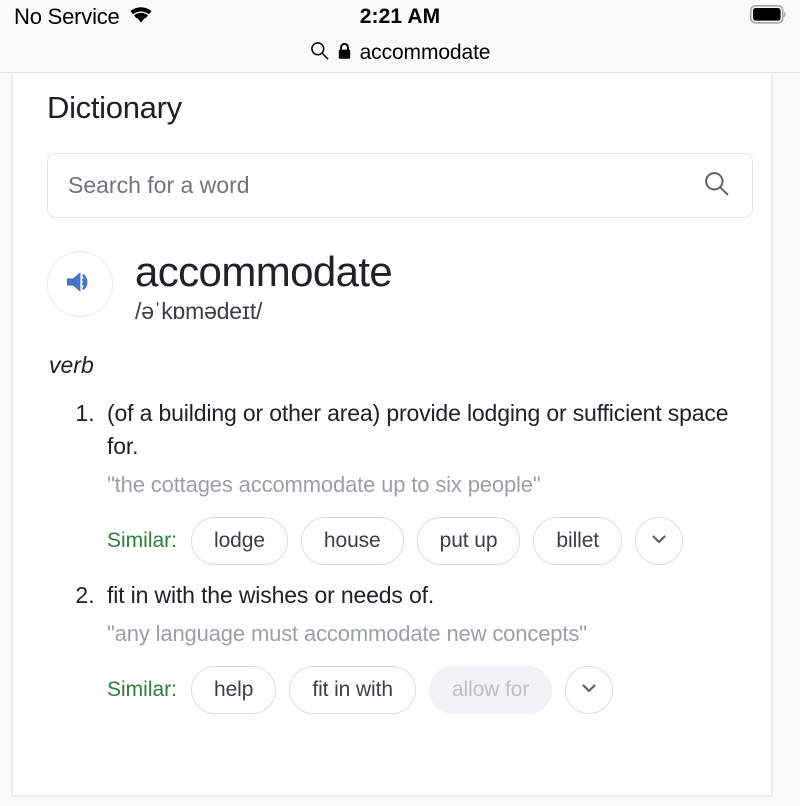 Image resolution: width=800 pixels, height=806 pixels. I want to click on headword-row: accommodate /əˈkɒmədeɪt/, so click(392, 287).